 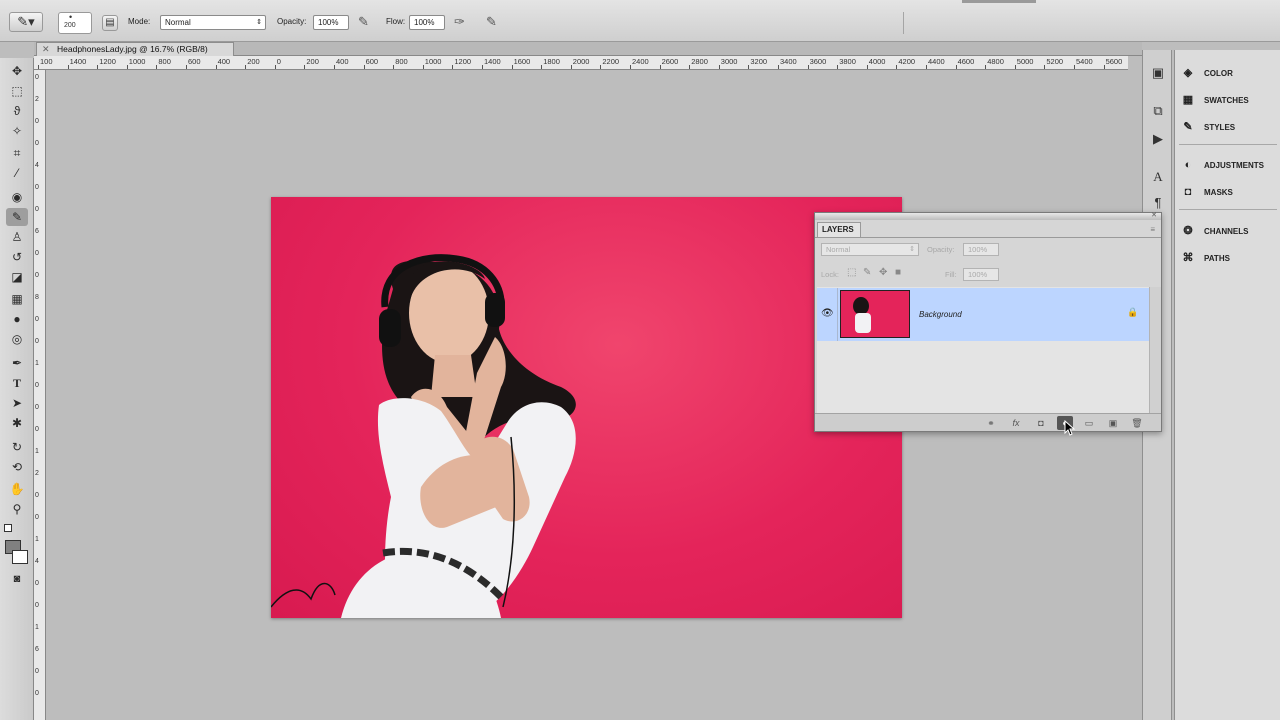 I want to click on panel-styles: ✎ STYLES, so click(x=1229, y=127).